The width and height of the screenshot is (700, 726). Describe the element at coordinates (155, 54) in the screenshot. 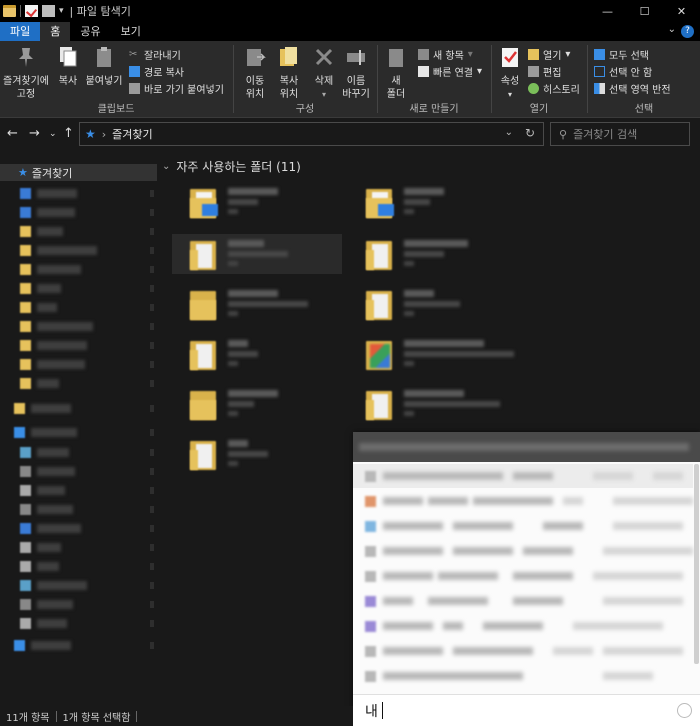

I see `cut-button: ✂ 잘라내기` at that location.